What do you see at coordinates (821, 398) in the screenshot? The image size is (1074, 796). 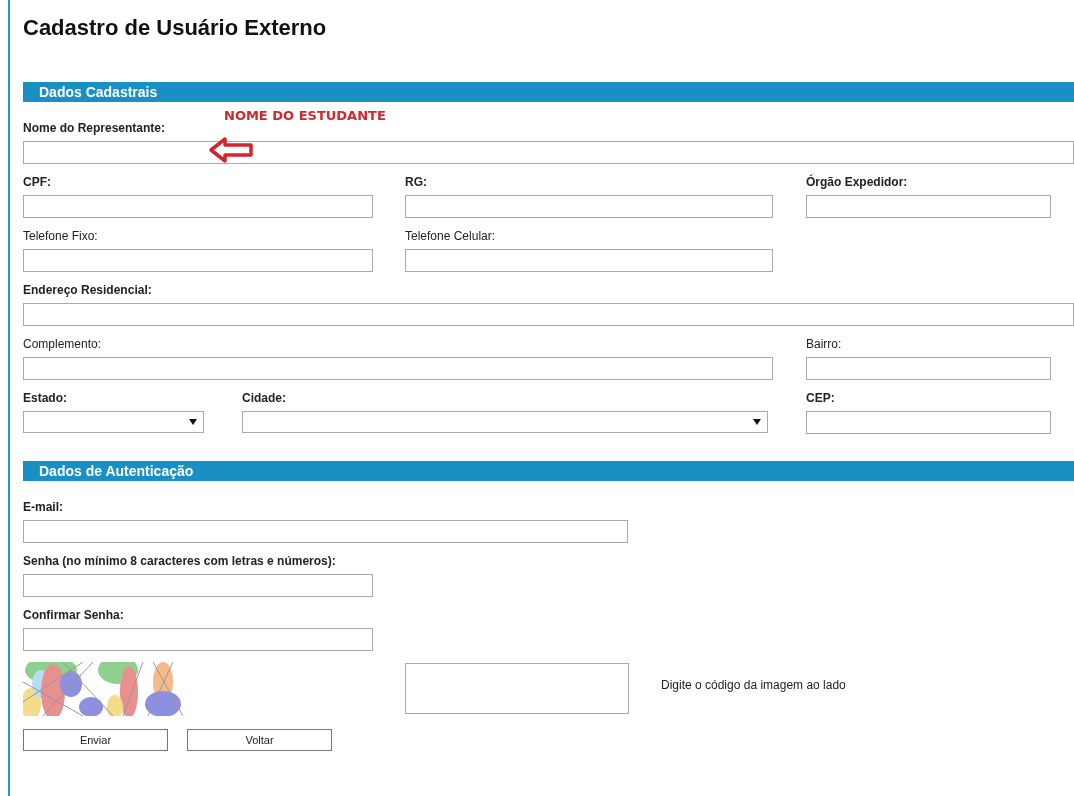 I see `field-label: CEP:` at bounding box center [821, 398].